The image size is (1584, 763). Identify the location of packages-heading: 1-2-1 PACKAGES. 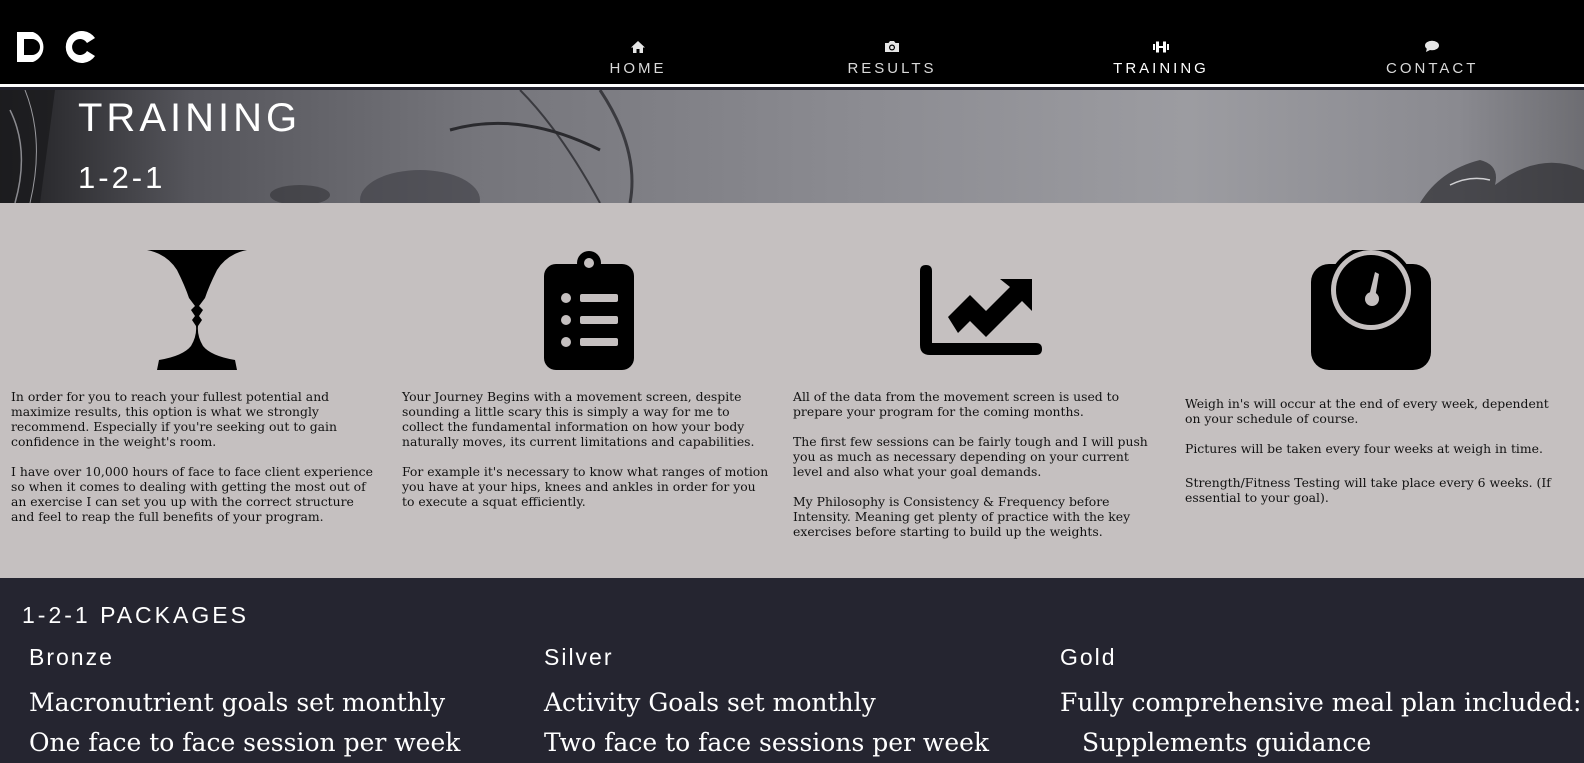
(135, 615).